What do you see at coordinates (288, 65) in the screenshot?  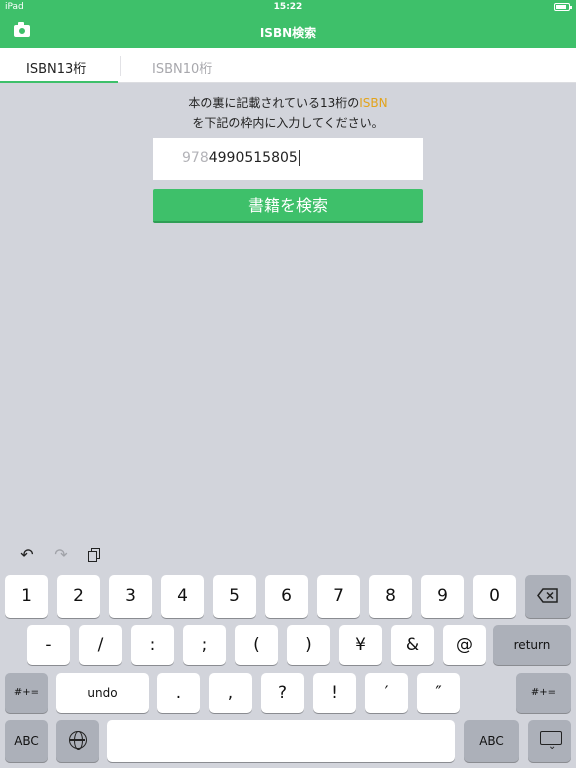 I see `tab-bar: ISBN13桁 ISBN10桁` at bounding box center [288, 65].